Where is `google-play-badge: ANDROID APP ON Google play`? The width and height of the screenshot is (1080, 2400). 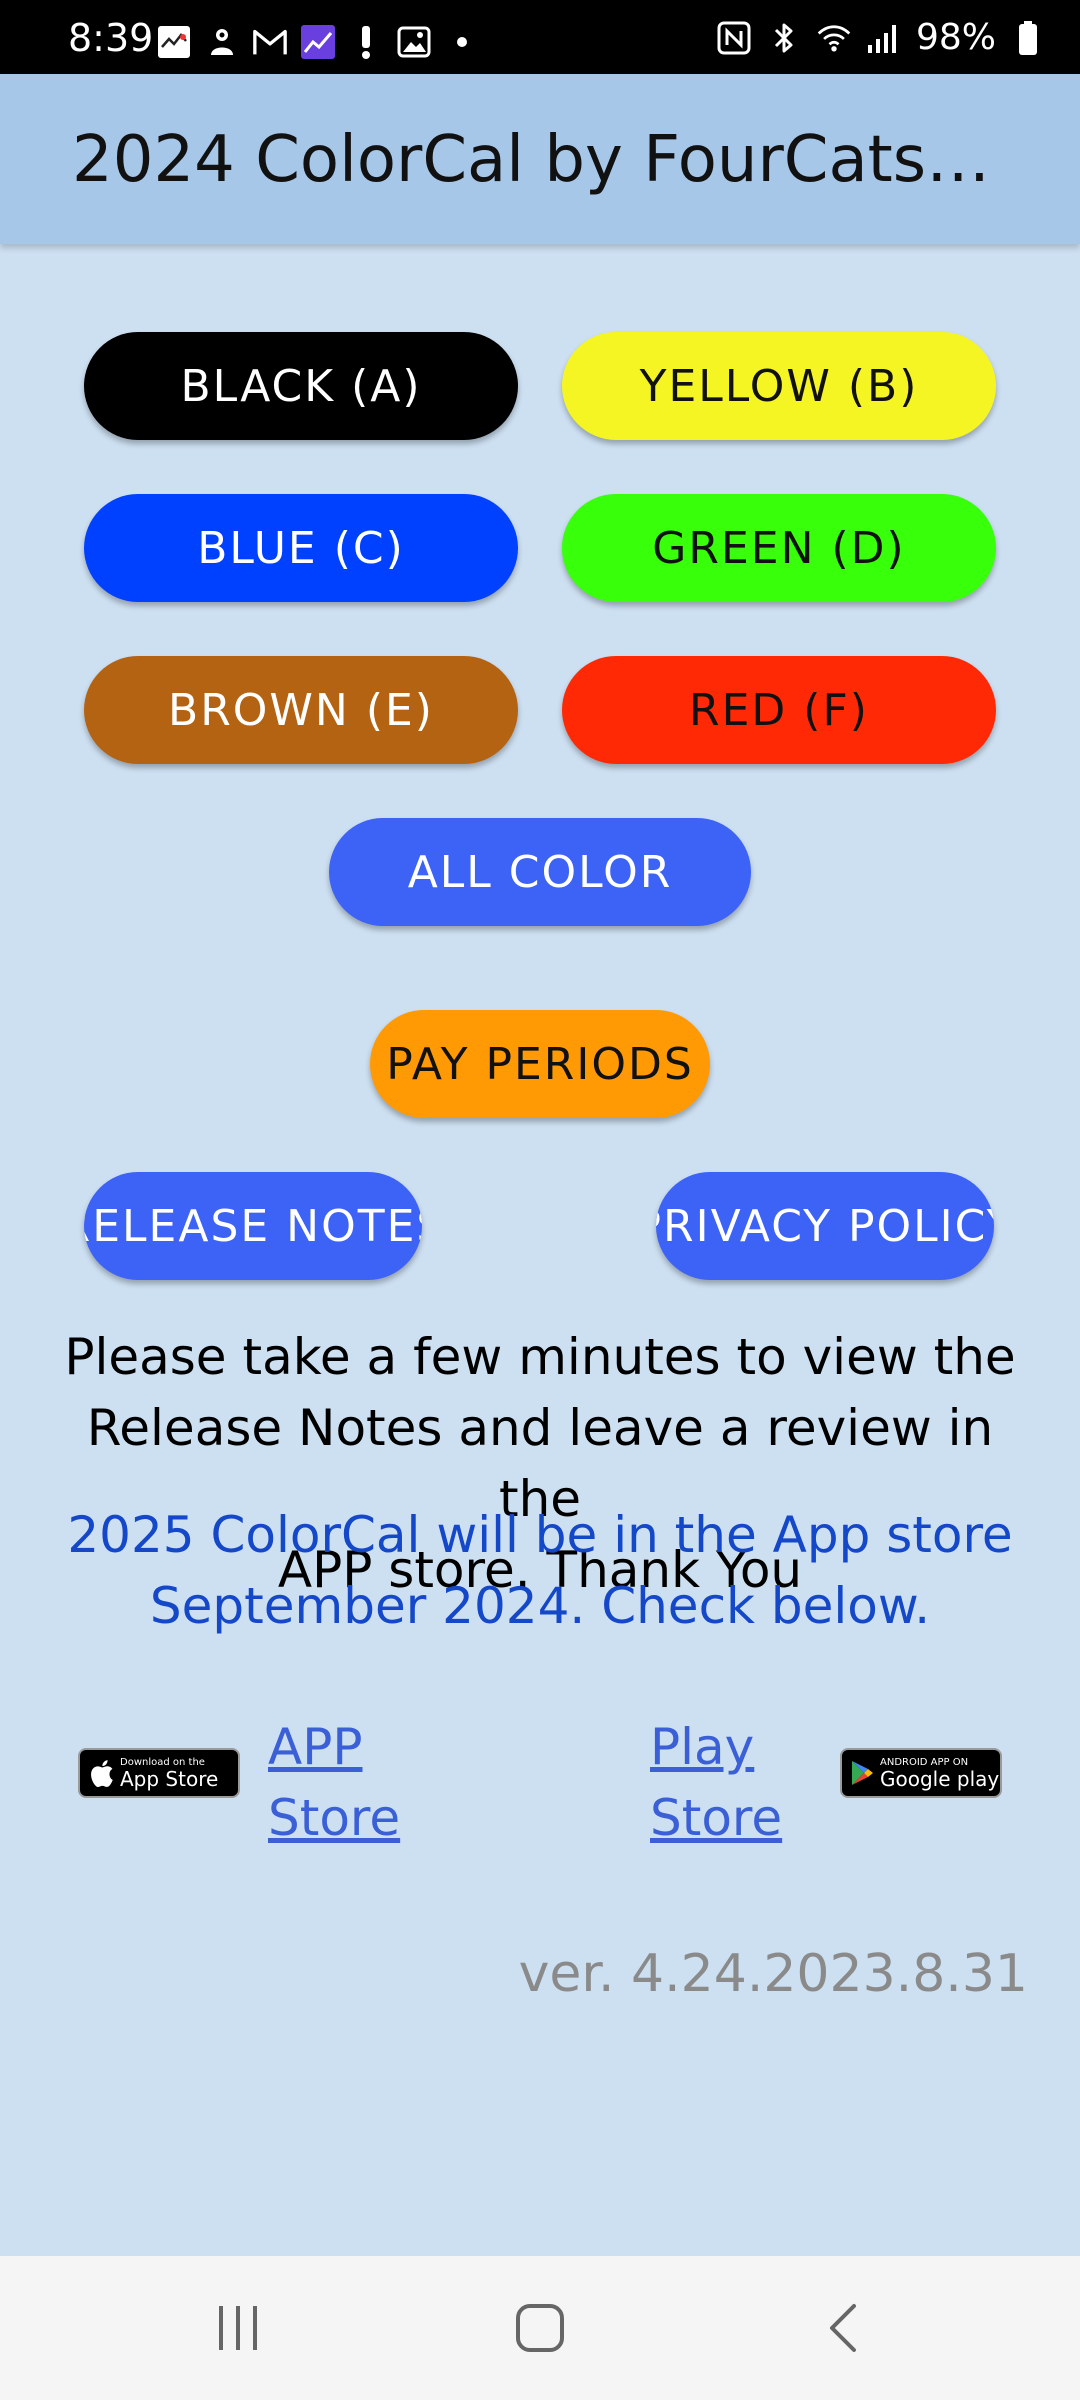 google-play-badge: ANDROID APP ON Google play is located at coordinates (921, 1773).